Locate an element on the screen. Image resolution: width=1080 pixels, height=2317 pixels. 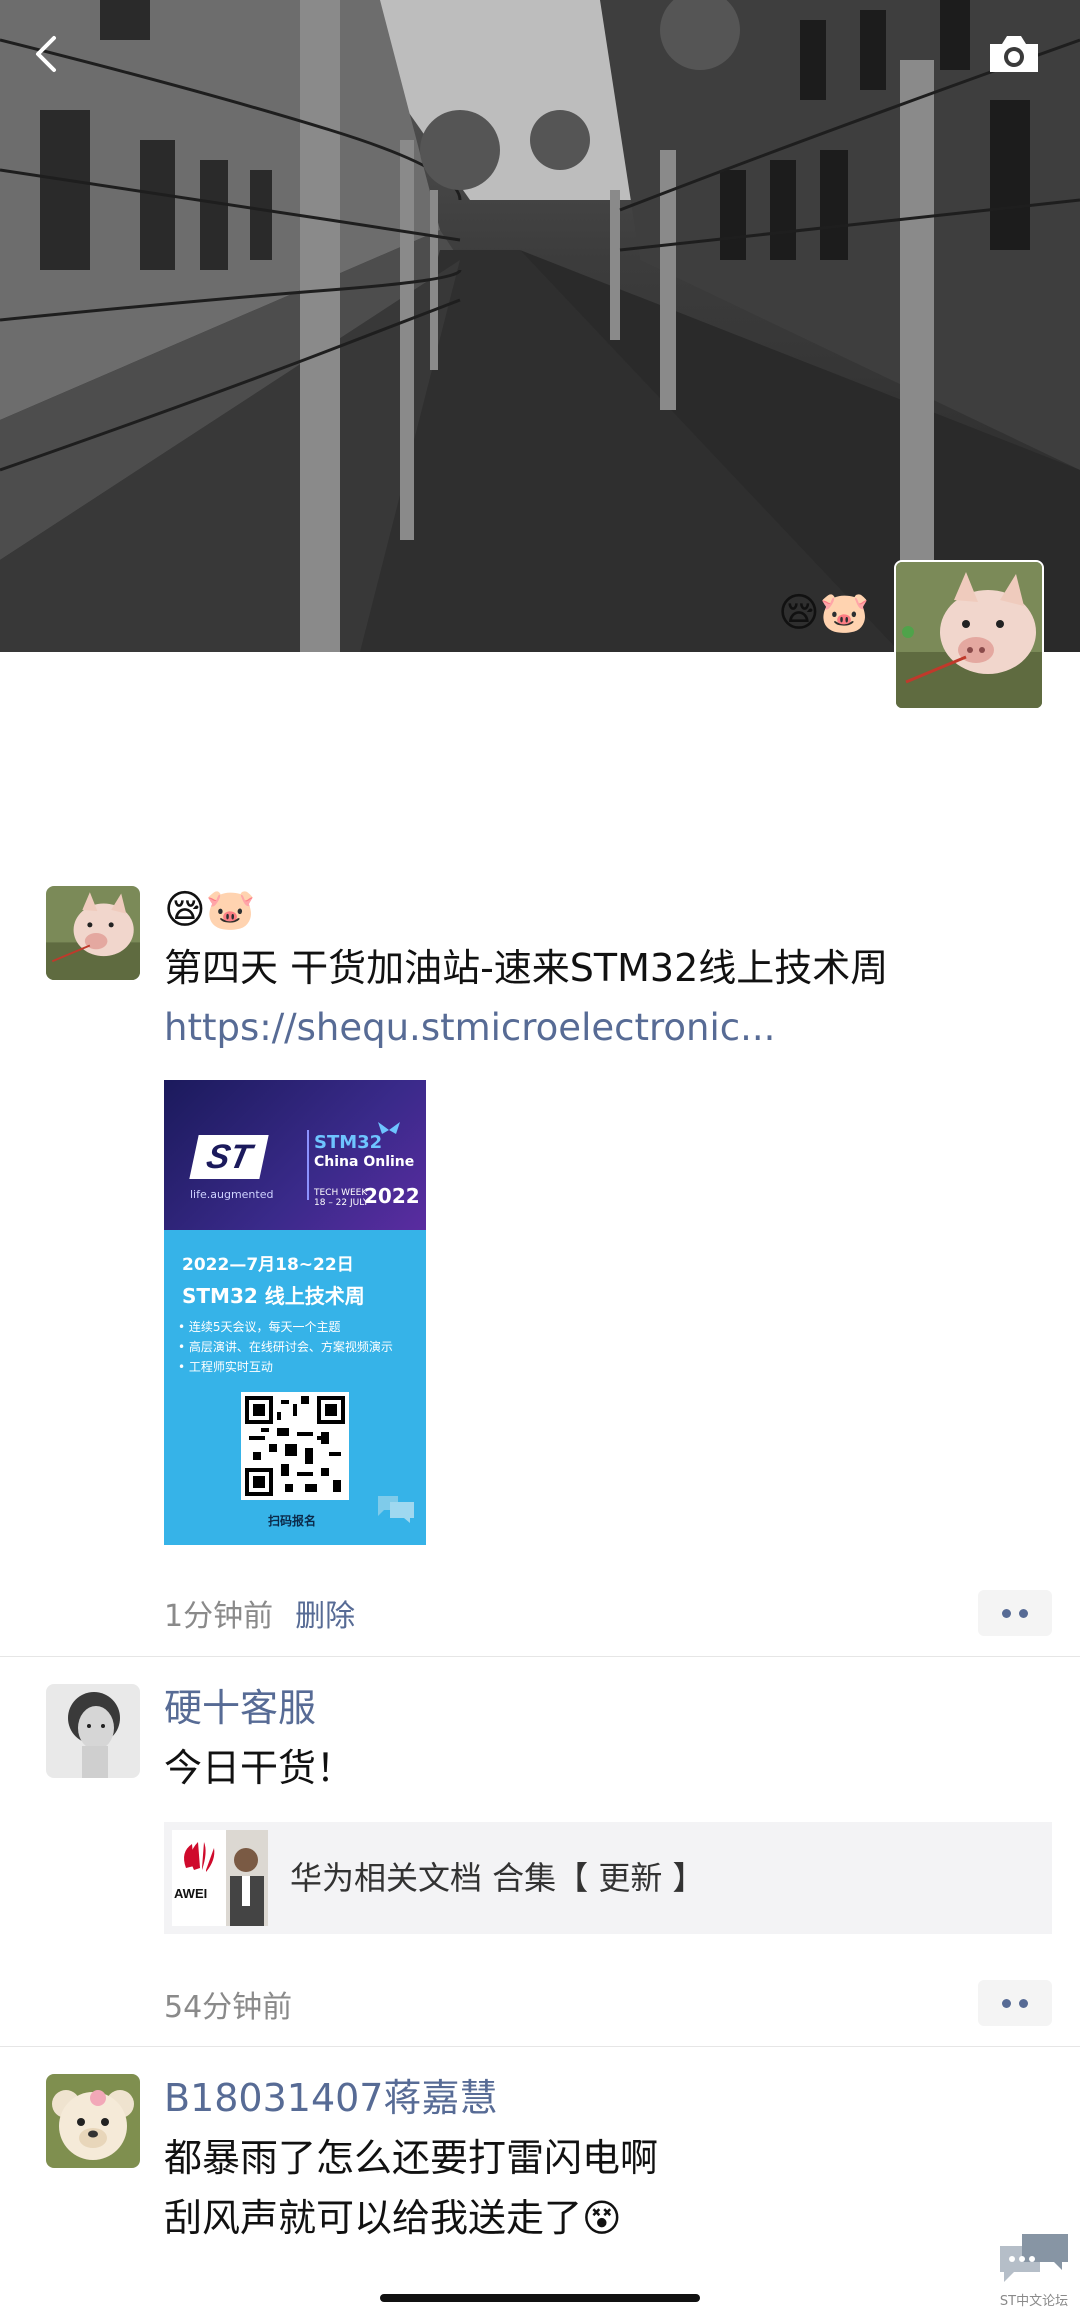
poster-bullet: • 连续5天会议，每天一个主题 is located at coordinates (259, 1327).